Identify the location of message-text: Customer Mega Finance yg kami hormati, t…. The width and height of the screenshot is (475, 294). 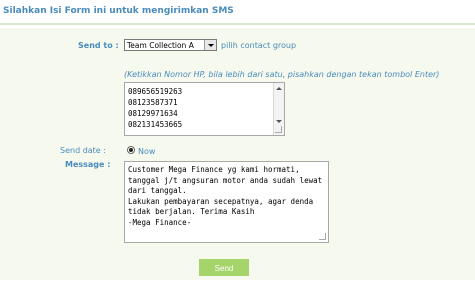
(225, 196).